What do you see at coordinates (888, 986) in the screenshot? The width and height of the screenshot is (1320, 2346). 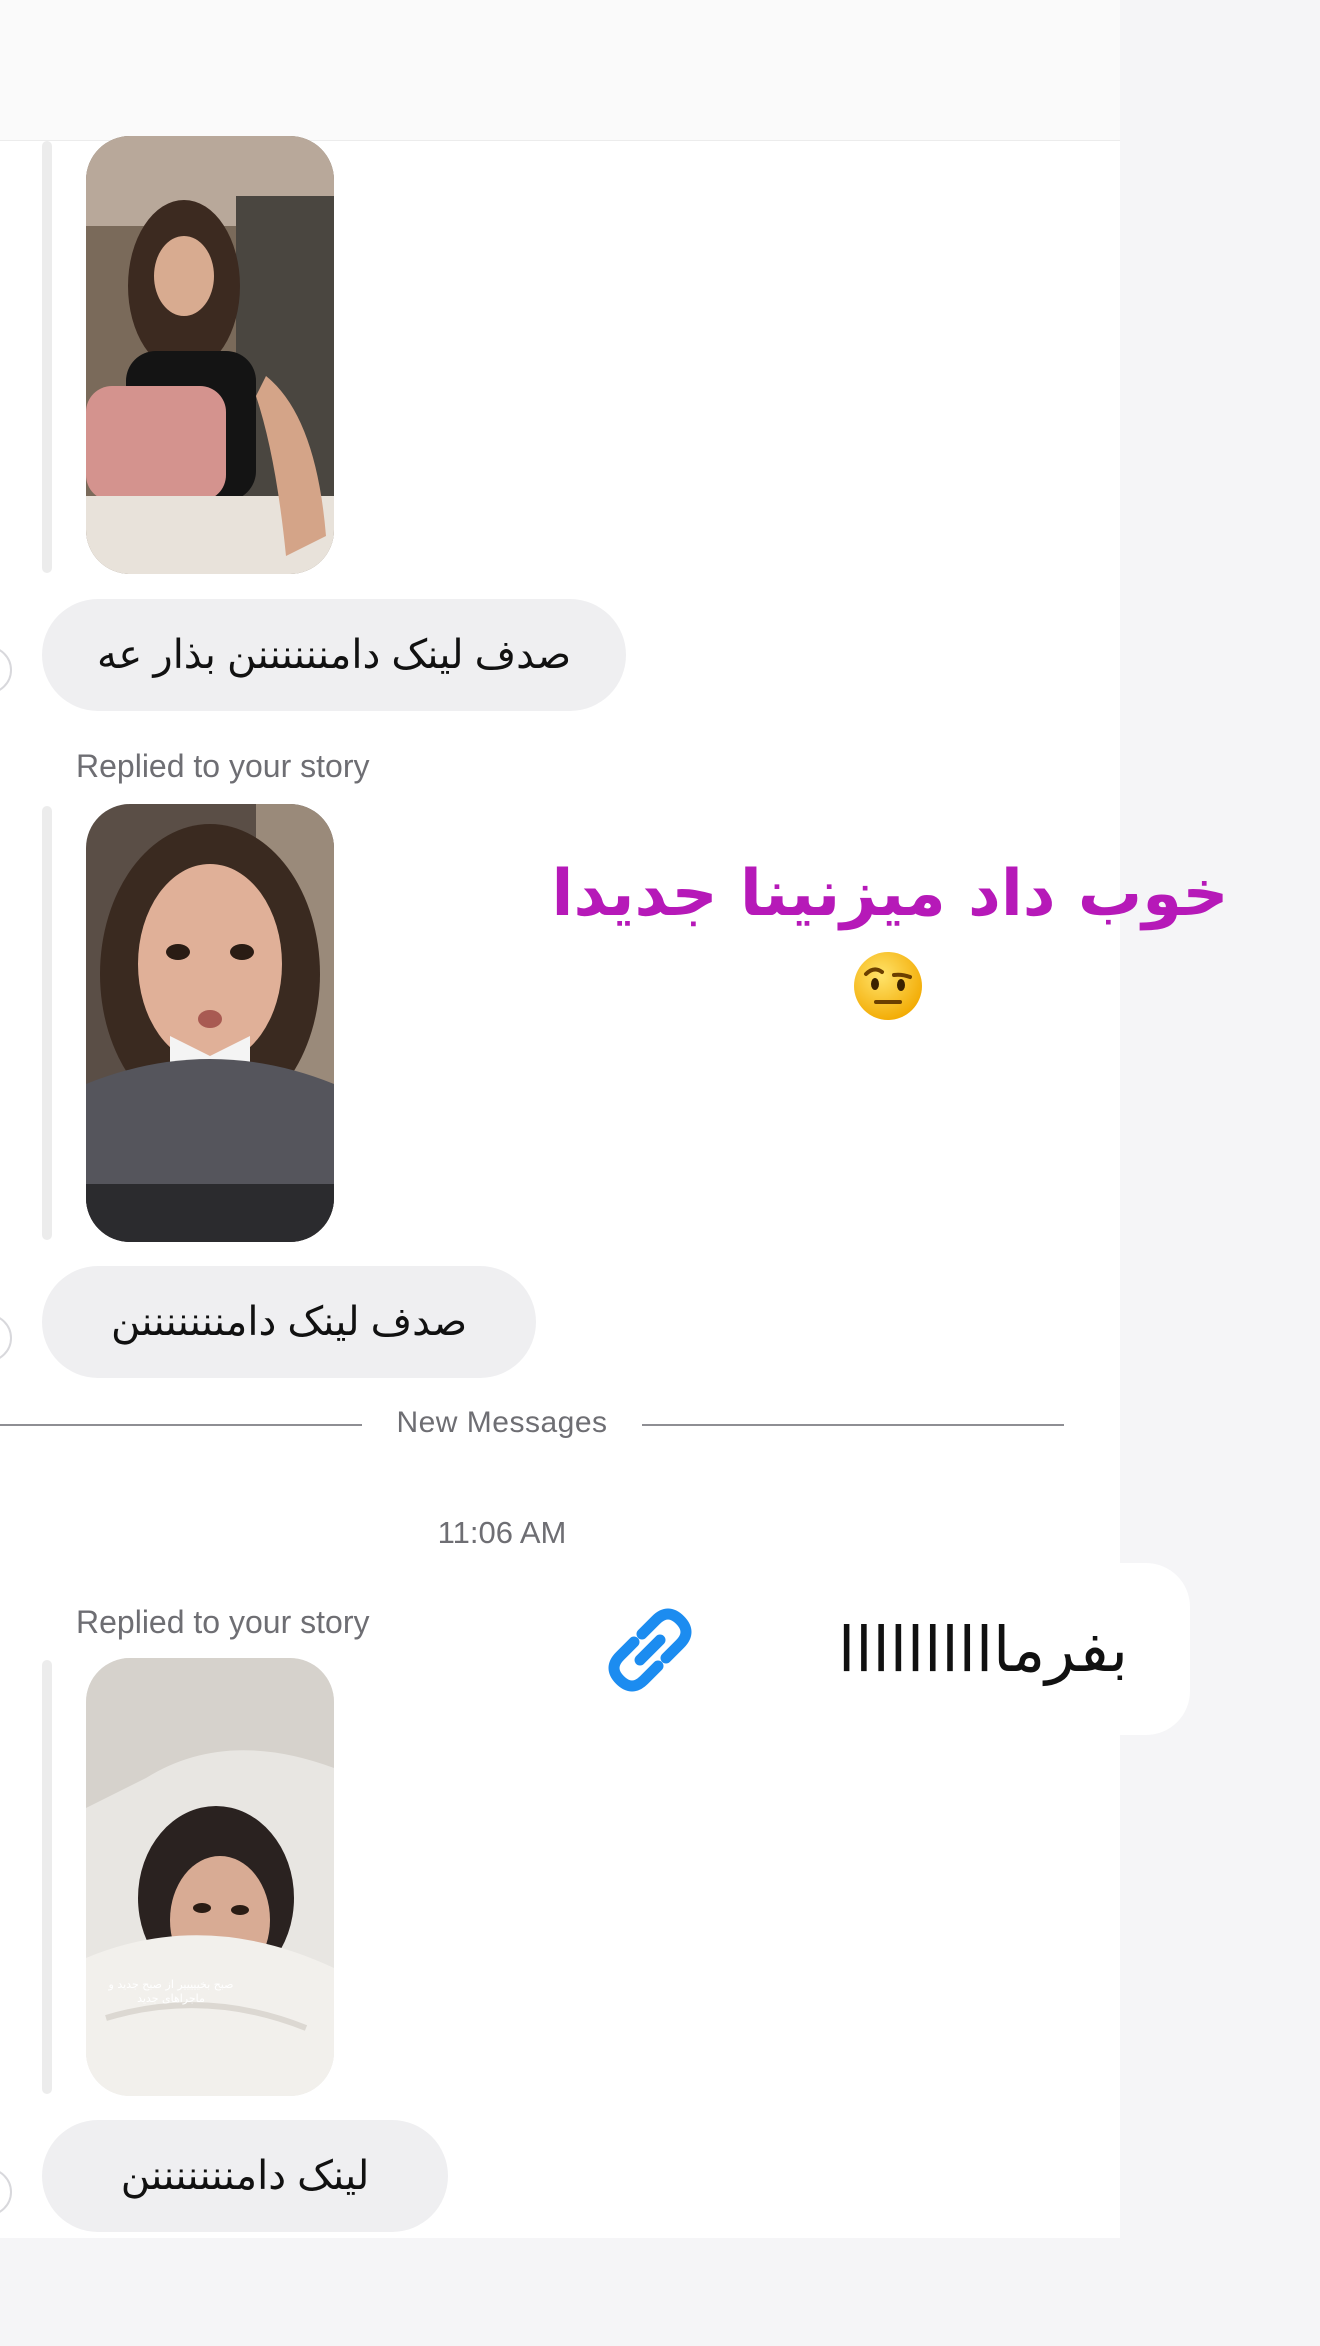 I see `face-with-raised-eyebrow-icon` at bounding box center [888, 986].